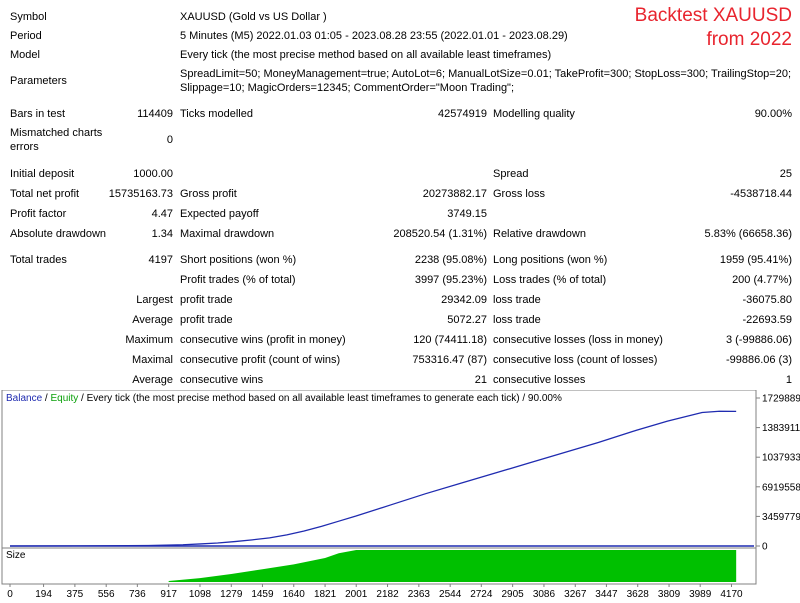 The height and width of the screenshot is (603, 800). What do you see at coordinates (263, 340) in the screenshot?
I see `max-consecutive-wins-label: consecutive wins (profit in money)` at bounding box center [263, 340].